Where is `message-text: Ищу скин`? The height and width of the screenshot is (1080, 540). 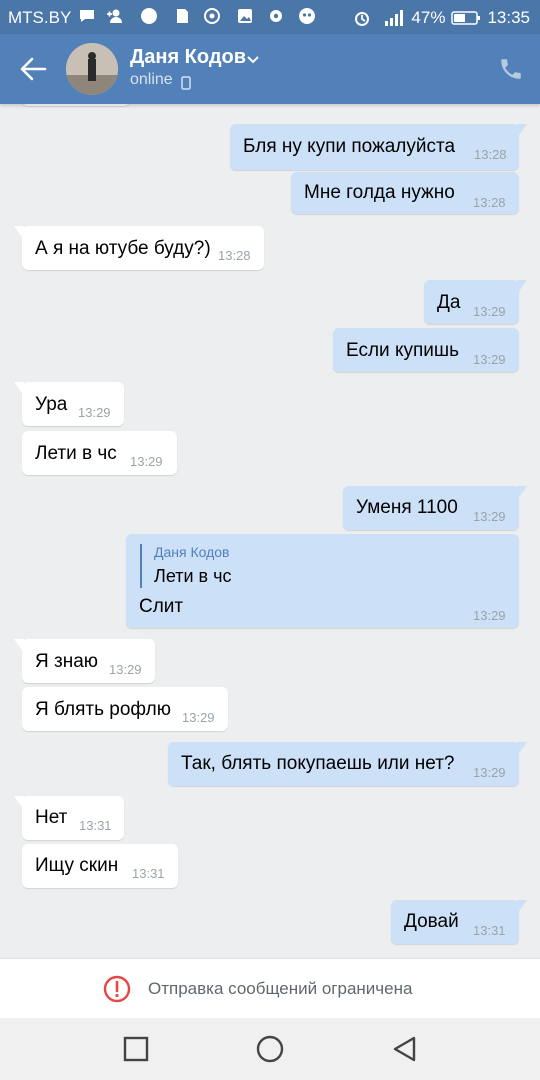 message-text: Ищу скин is located at coordinates (77, 865).